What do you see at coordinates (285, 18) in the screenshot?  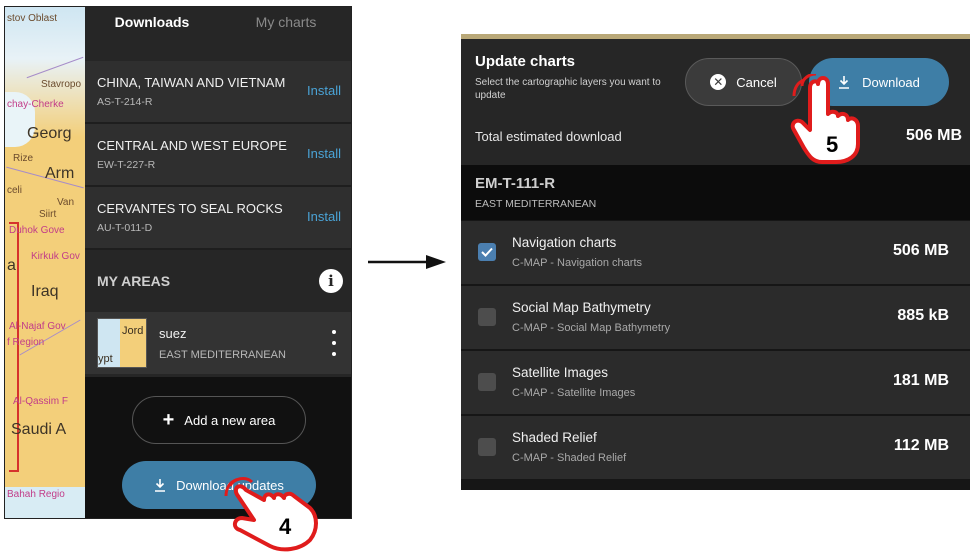 I see `tab-my-charts: My charts` at bounding box center [285, 18].